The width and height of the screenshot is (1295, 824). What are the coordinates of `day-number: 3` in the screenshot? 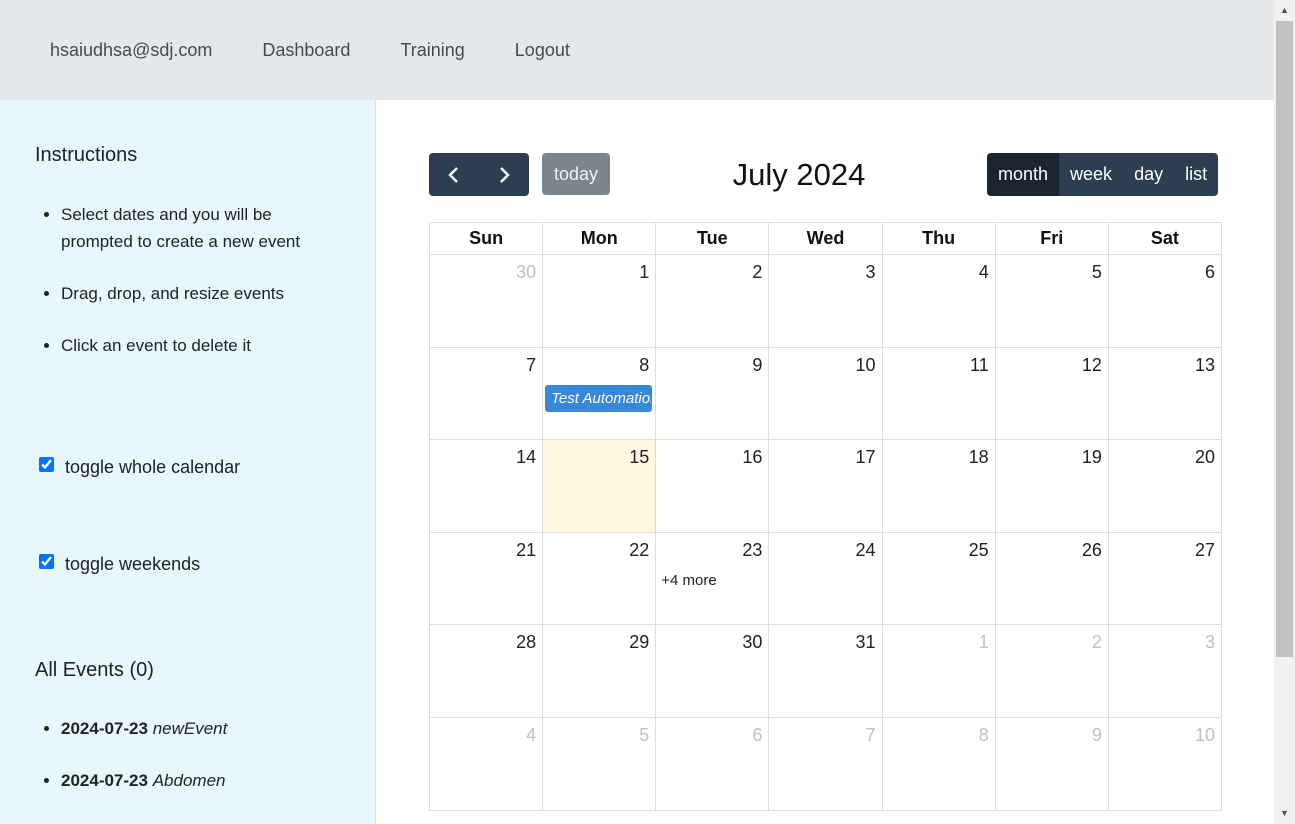 It's located at (1209, 642).